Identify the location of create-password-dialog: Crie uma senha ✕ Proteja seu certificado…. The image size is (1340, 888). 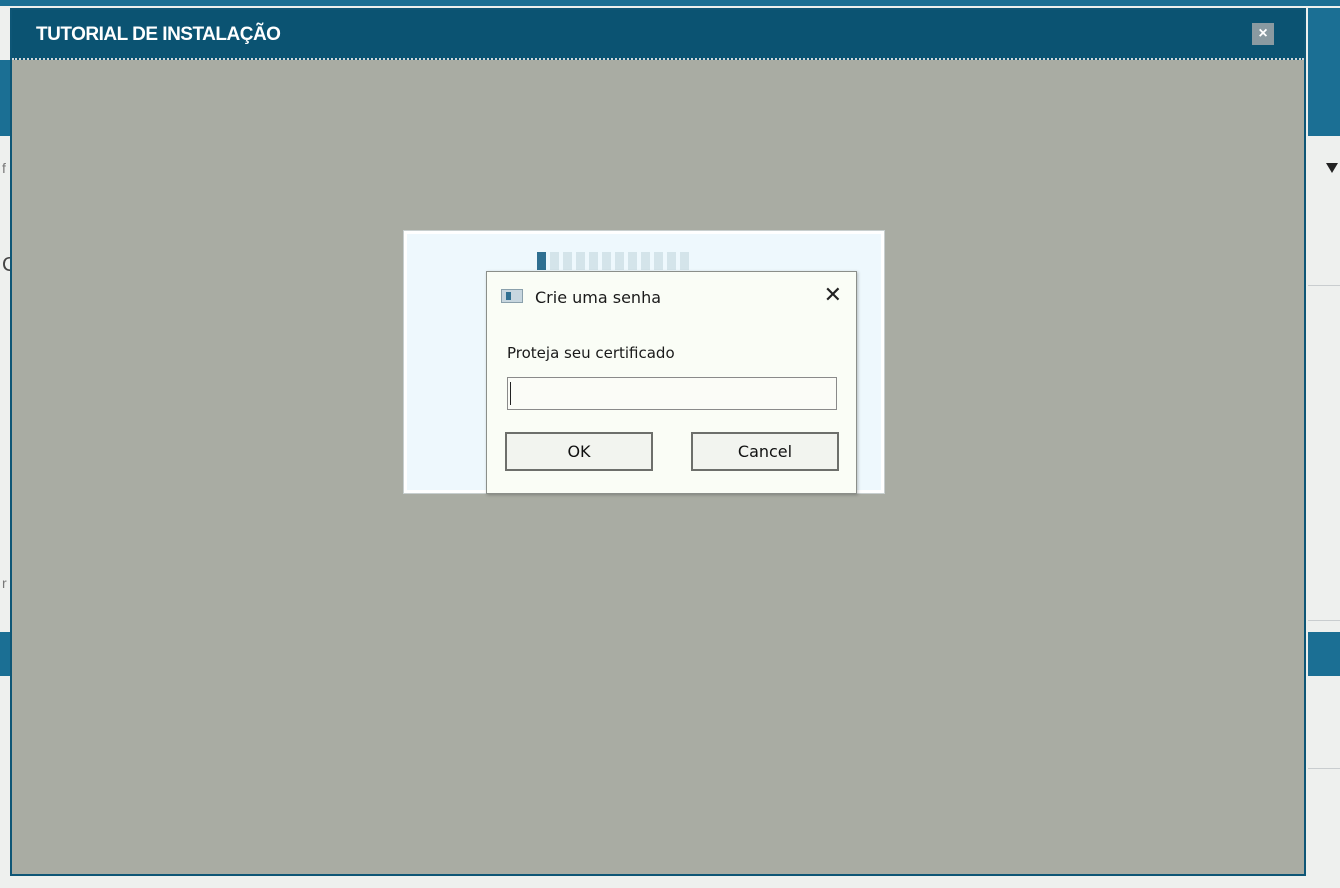
(671, 382).